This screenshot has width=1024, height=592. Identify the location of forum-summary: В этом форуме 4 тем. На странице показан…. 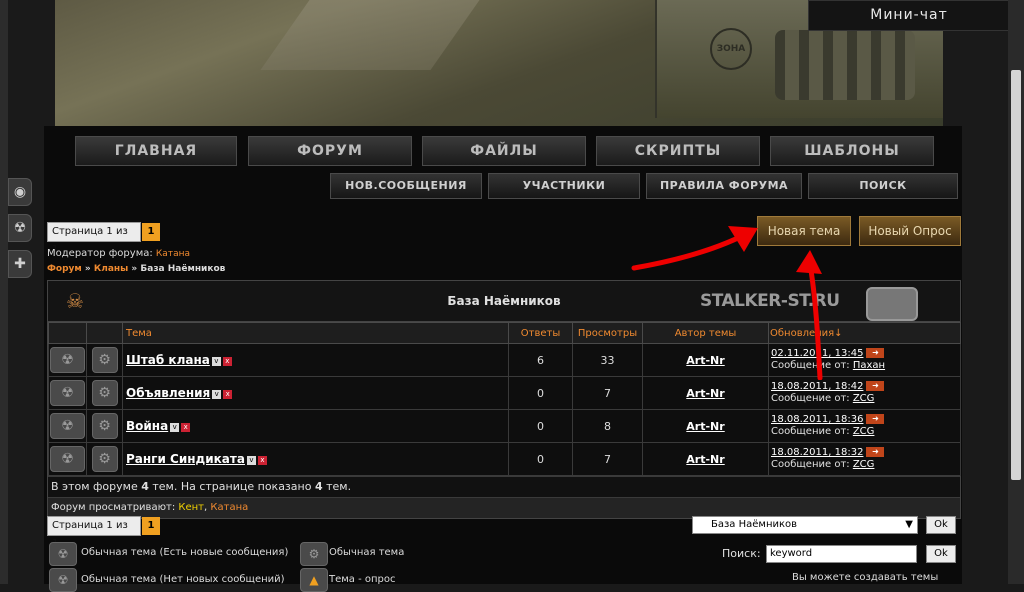
(504, 486).